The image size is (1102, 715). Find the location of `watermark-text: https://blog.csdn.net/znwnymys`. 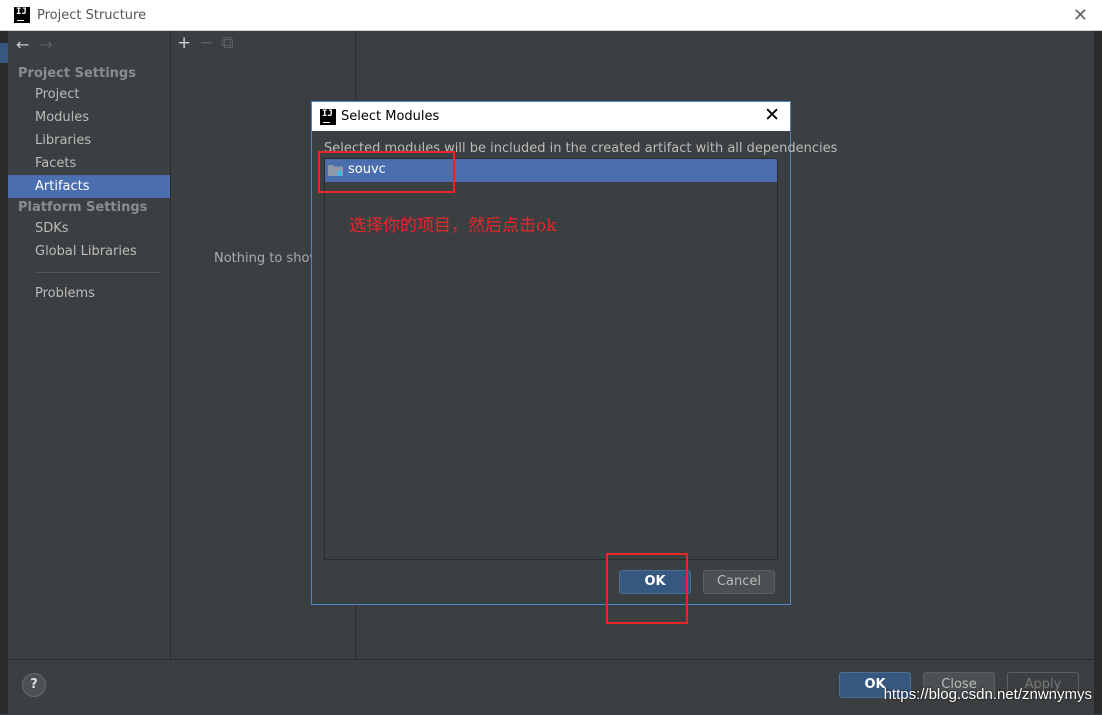

watermark-text: https://blog.csdn.net/znwnymys is located at coordinates (987, 694).